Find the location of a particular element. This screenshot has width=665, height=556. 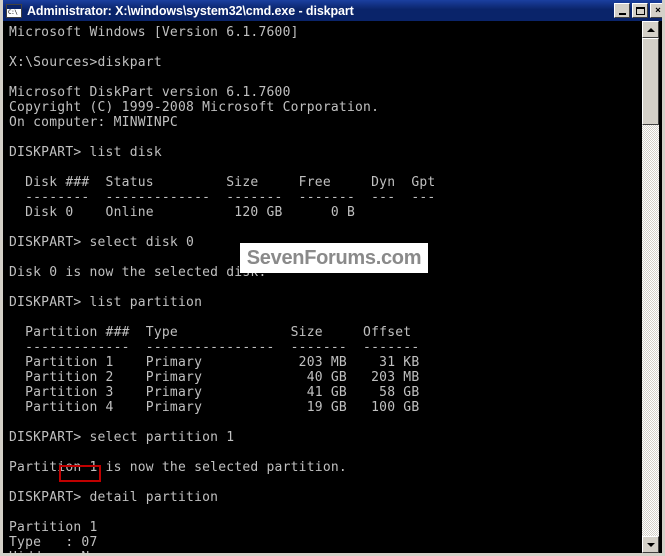

maximize-icon is located at coordinates (640, 10).